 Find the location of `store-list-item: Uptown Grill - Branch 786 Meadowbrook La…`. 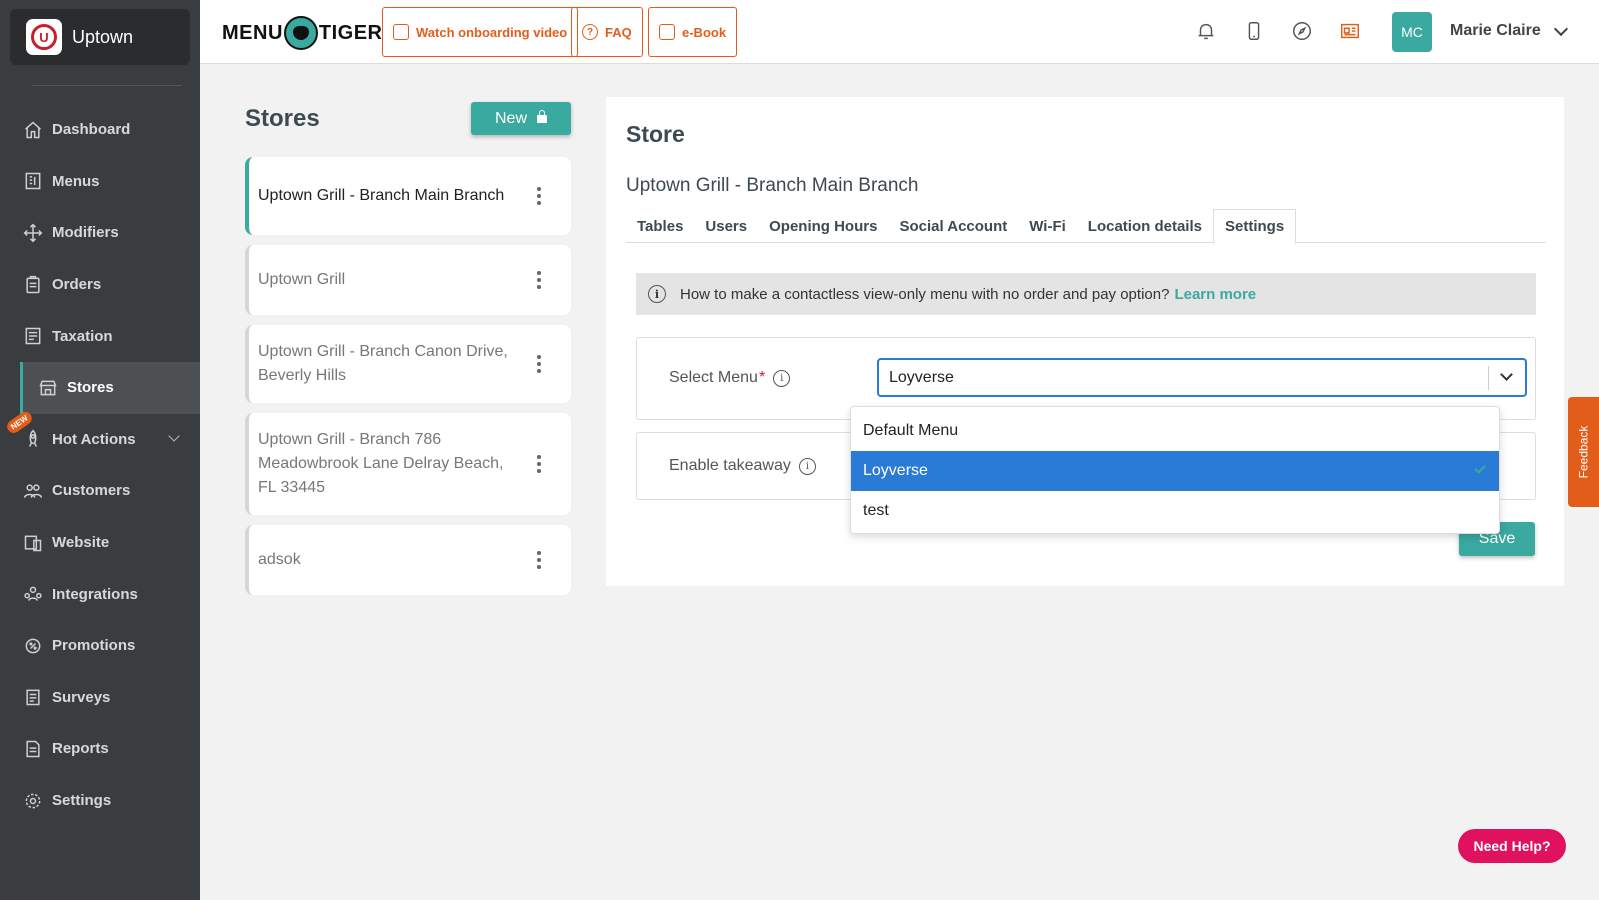

store-list-item: Uptown Grill - Branch 786 Meadowbrook La… is located at coordinates (408, 464).